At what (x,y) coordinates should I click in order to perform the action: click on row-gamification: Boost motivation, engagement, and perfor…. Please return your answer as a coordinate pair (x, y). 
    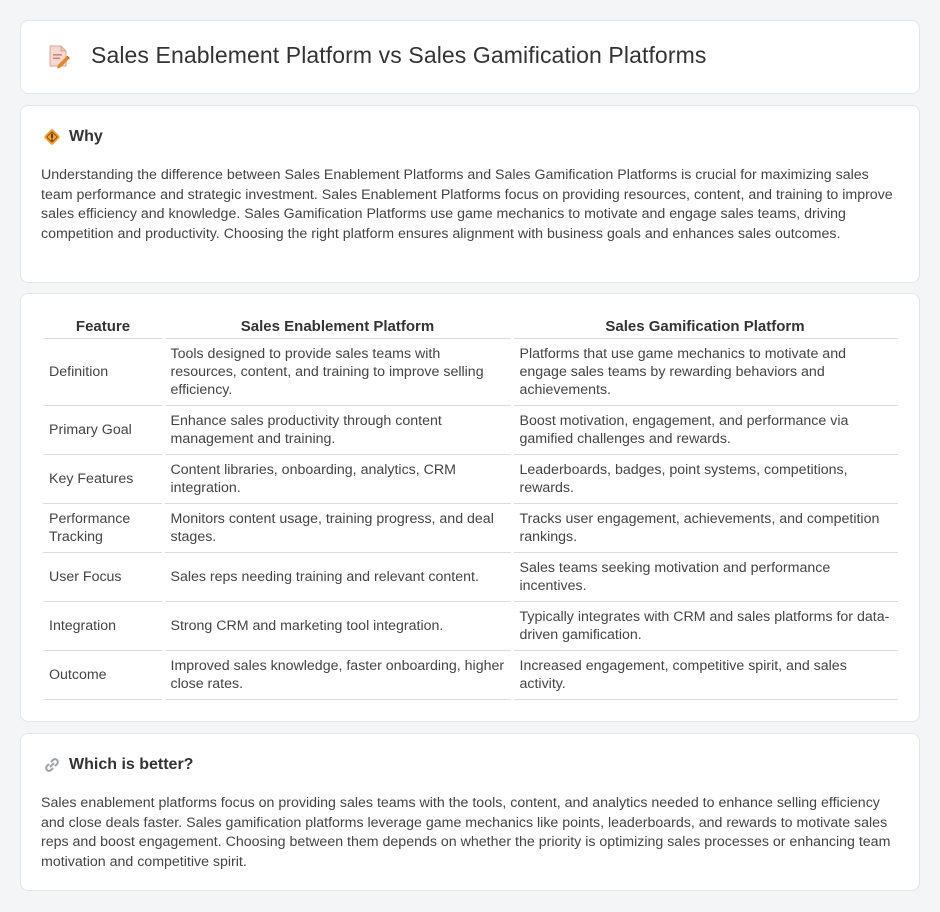
    Looking at the image, I should click on (705, 430).